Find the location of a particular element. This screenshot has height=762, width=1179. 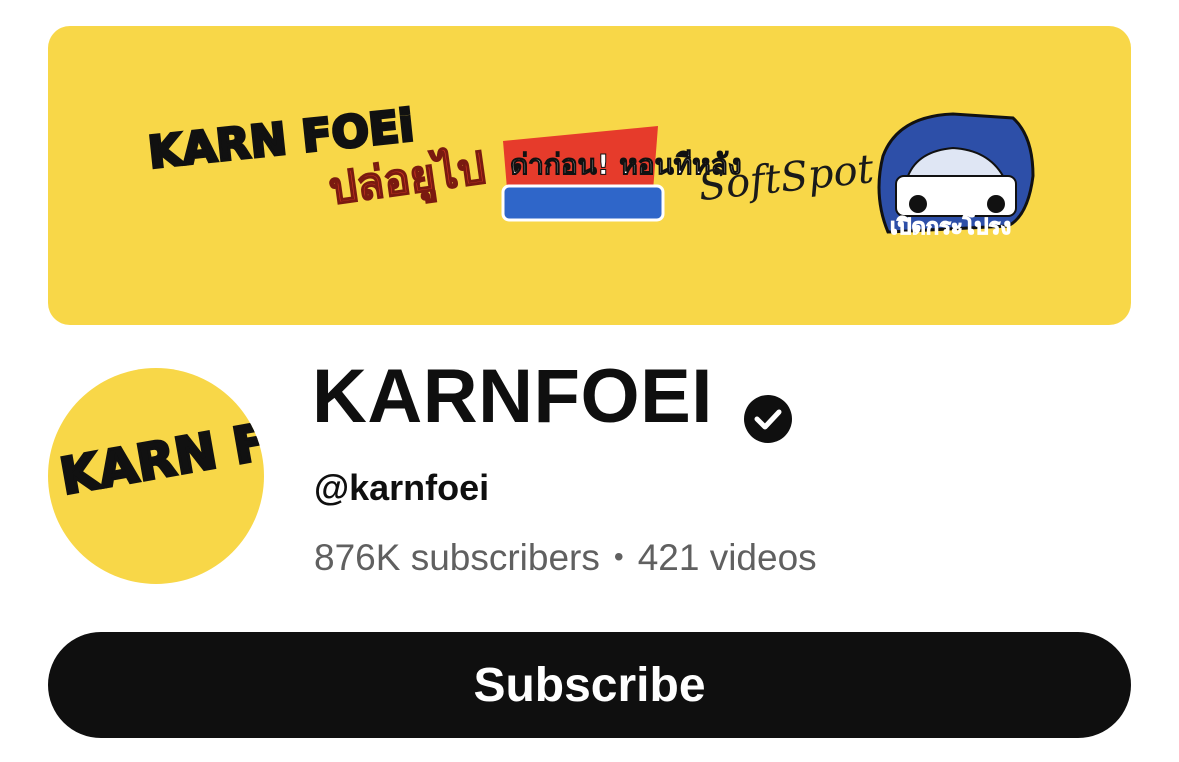

subscriber-count: 876K subscribers is located at coordinates (457, 557).